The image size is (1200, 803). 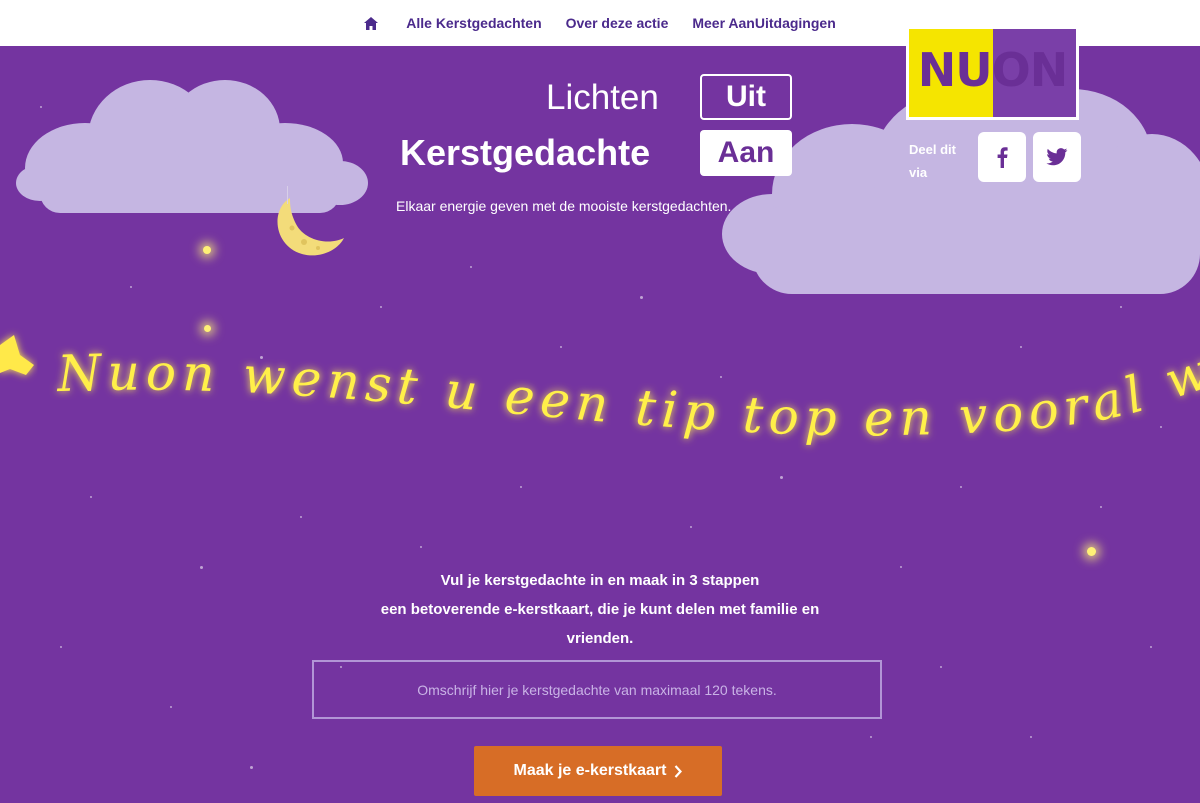 I want to click on greeting-banner-text: Nuon wenst u een tip top en vooral w, so click(x=628, y=393).